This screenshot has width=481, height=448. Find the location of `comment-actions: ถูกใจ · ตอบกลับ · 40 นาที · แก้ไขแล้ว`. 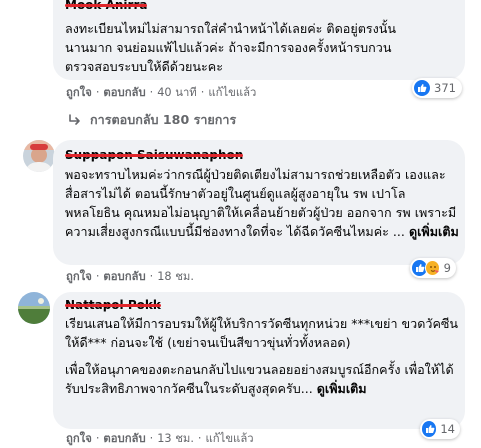

comment-actions: ถูกใจ · ตอบกลับ · 40 นาที · แก้ไขแล้ว is located at coordinates (161, 92).